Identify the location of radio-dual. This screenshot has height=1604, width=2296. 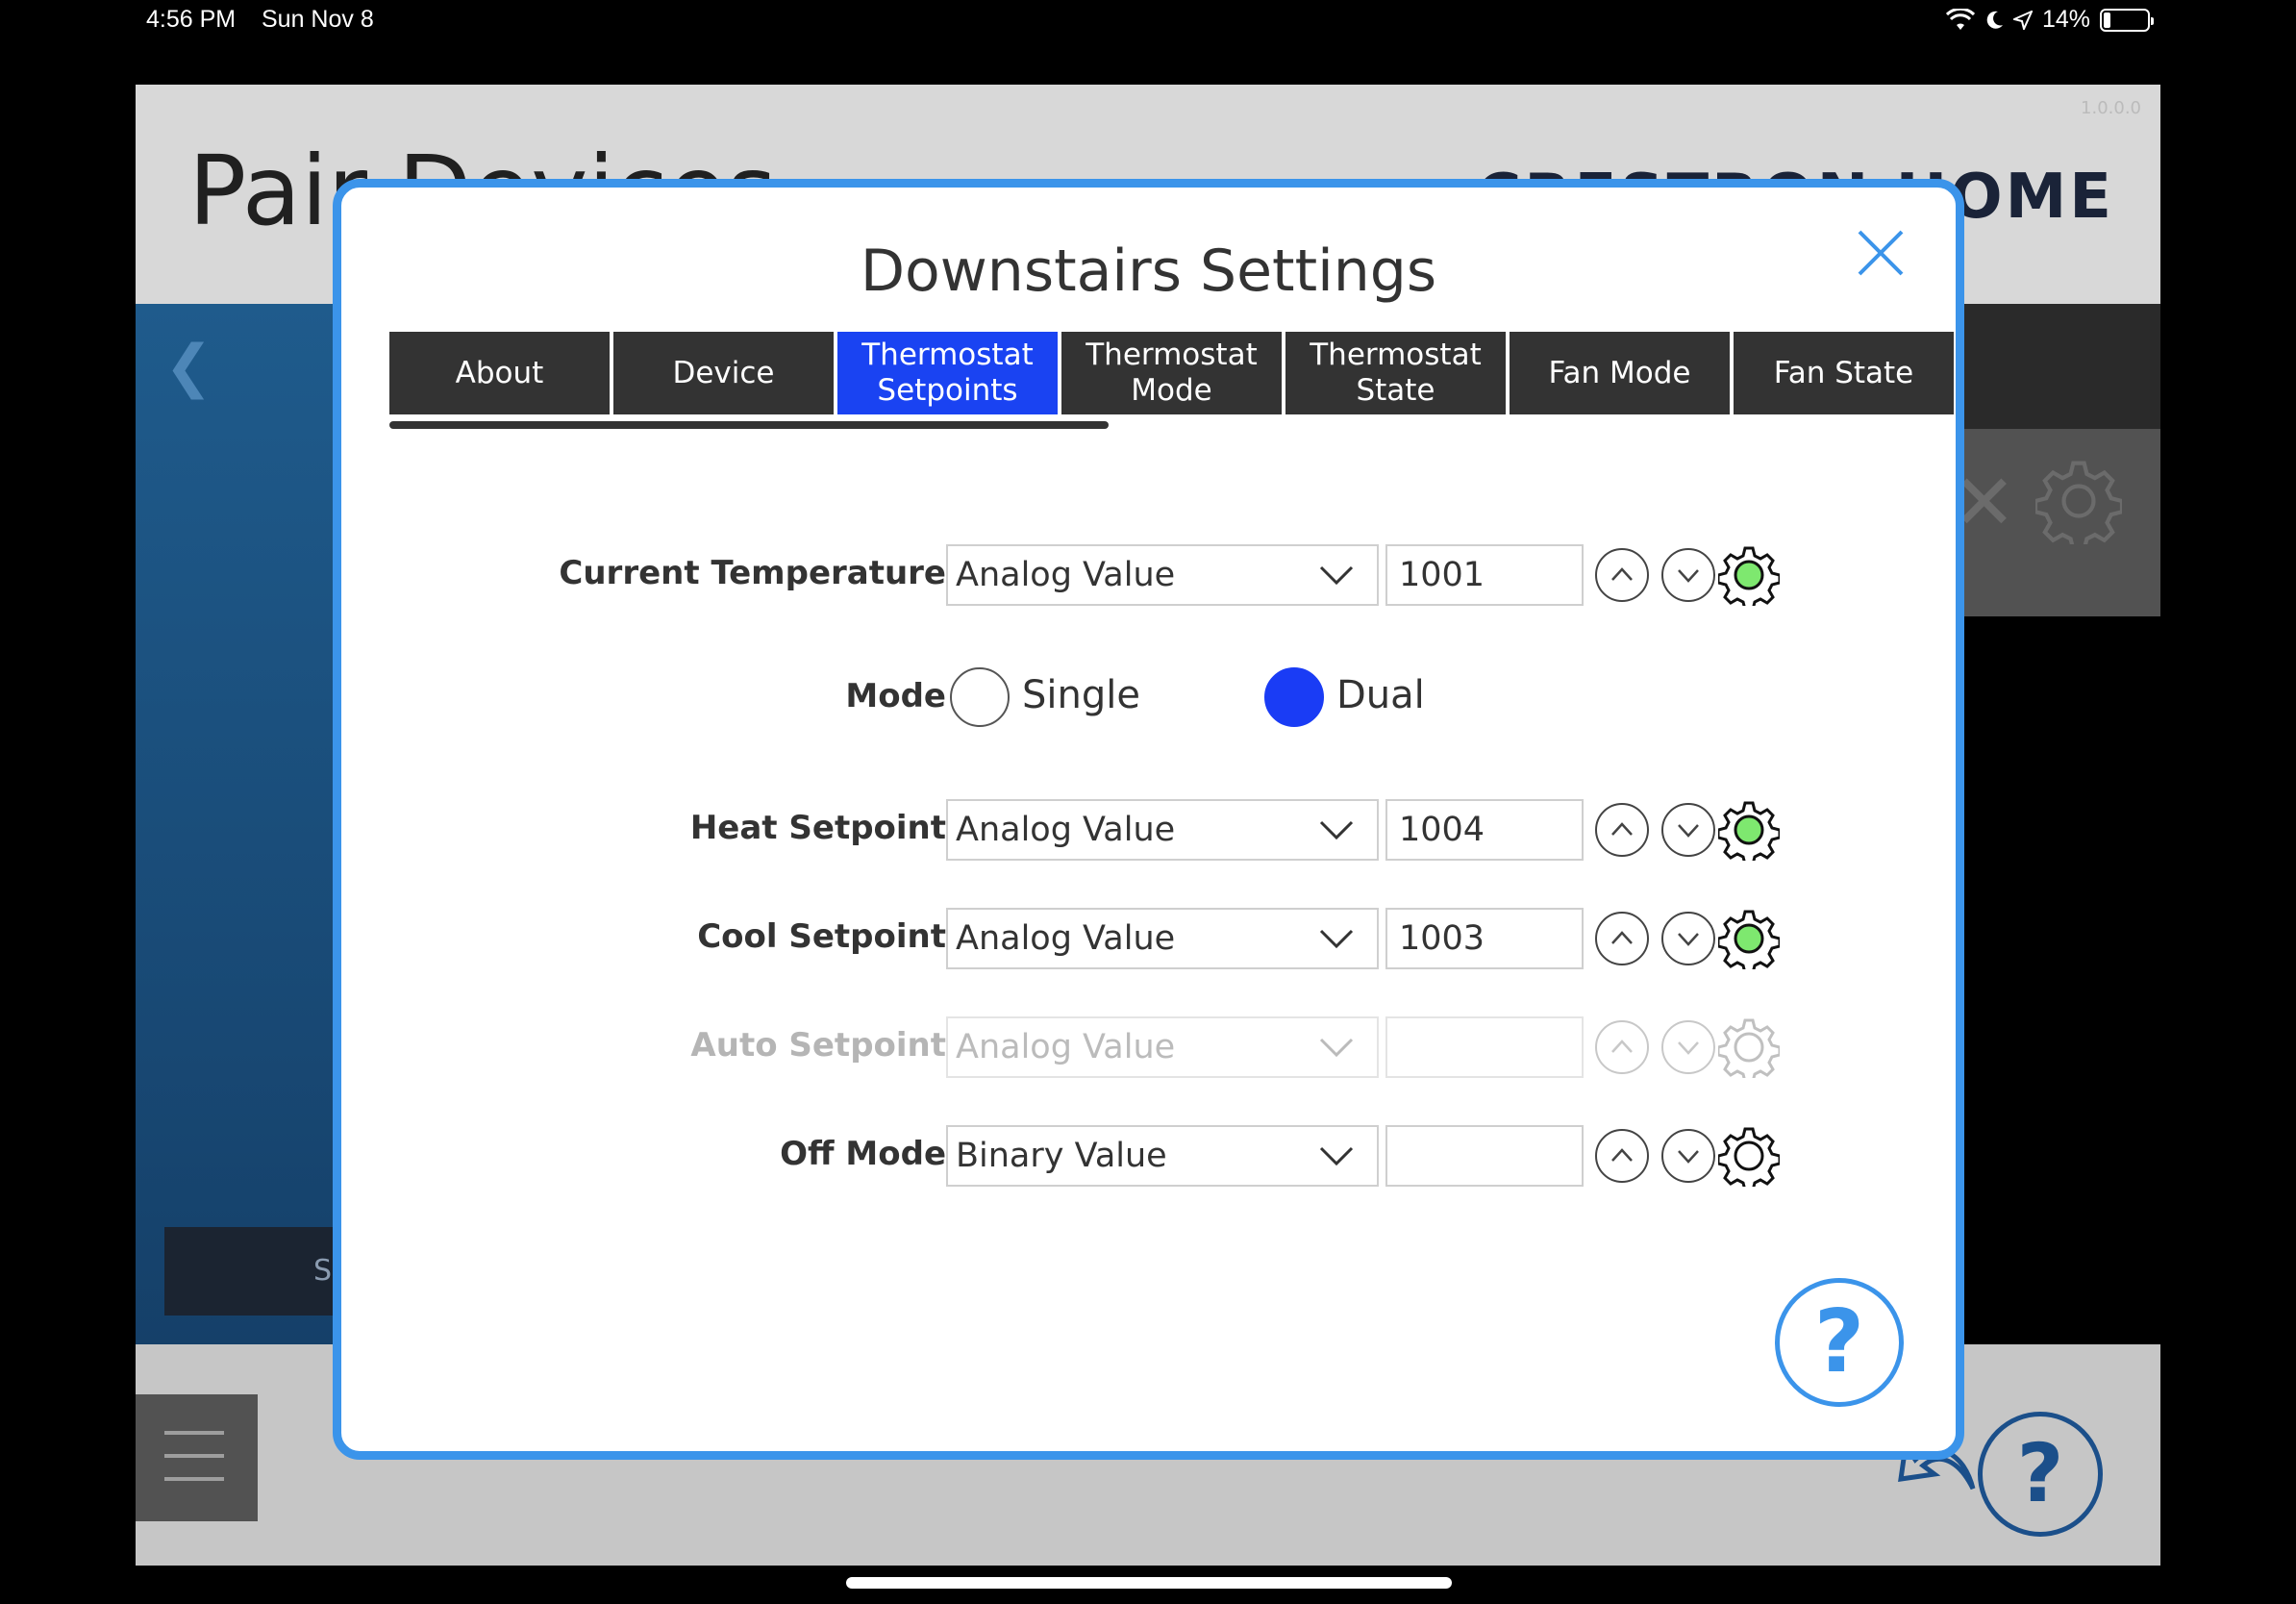
(1294, 697).